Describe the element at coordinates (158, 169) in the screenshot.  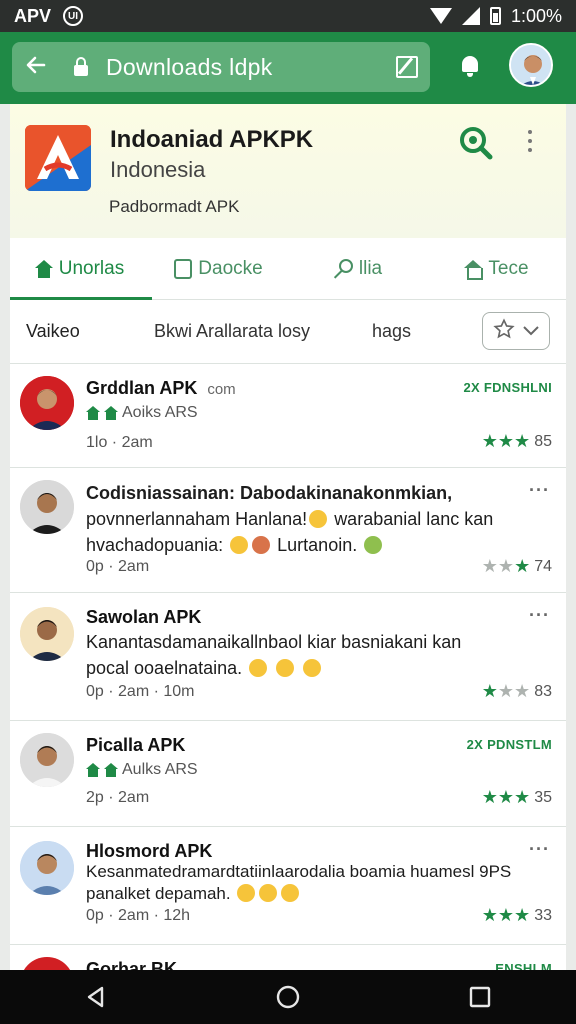
I see `app-subtitle: Indonesia` at that location.